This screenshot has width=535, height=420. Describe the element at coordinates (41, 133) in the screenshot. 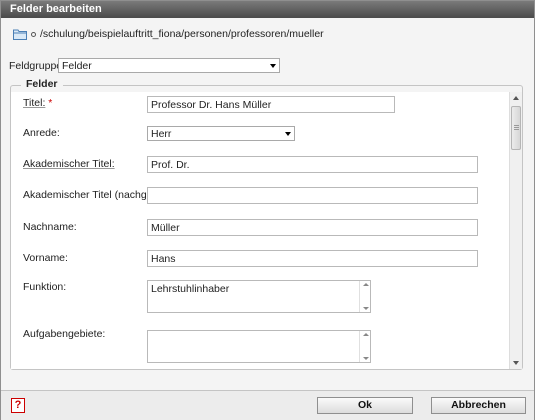

I see `anrede-label: Anrede:` at that location.